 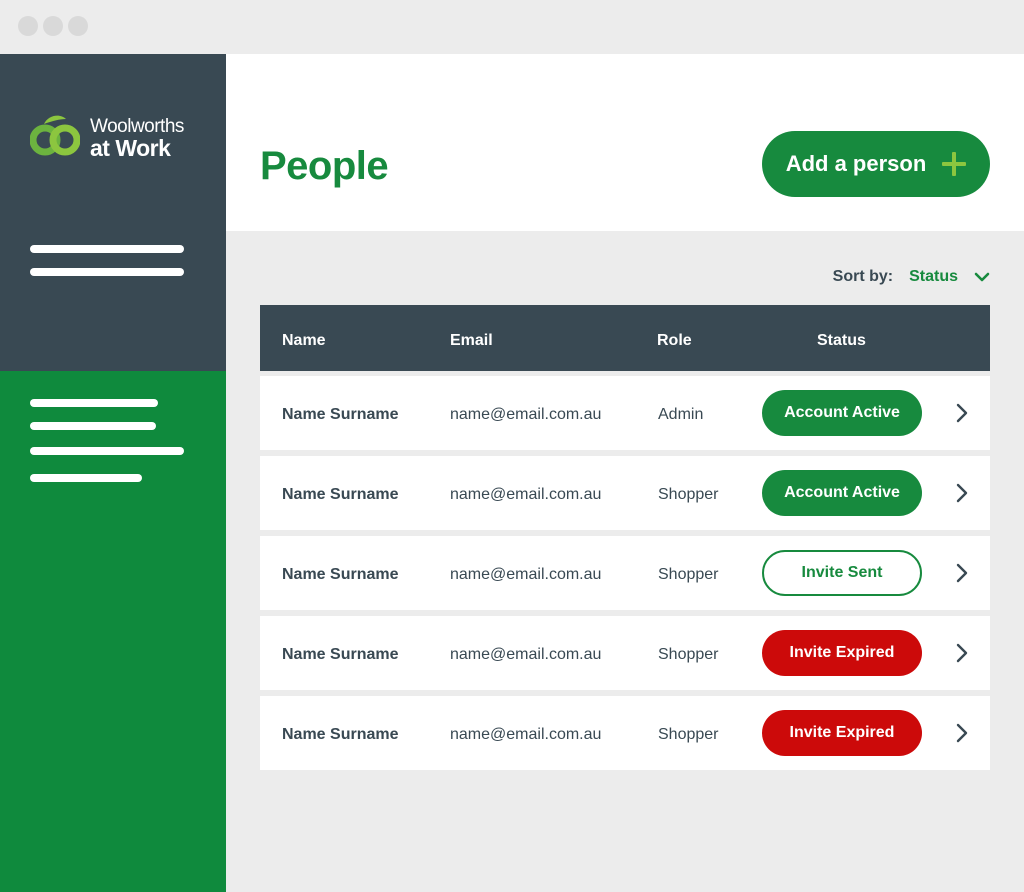 I want to click on sort-control: Sort by: Status, so click(x=911, y=277).